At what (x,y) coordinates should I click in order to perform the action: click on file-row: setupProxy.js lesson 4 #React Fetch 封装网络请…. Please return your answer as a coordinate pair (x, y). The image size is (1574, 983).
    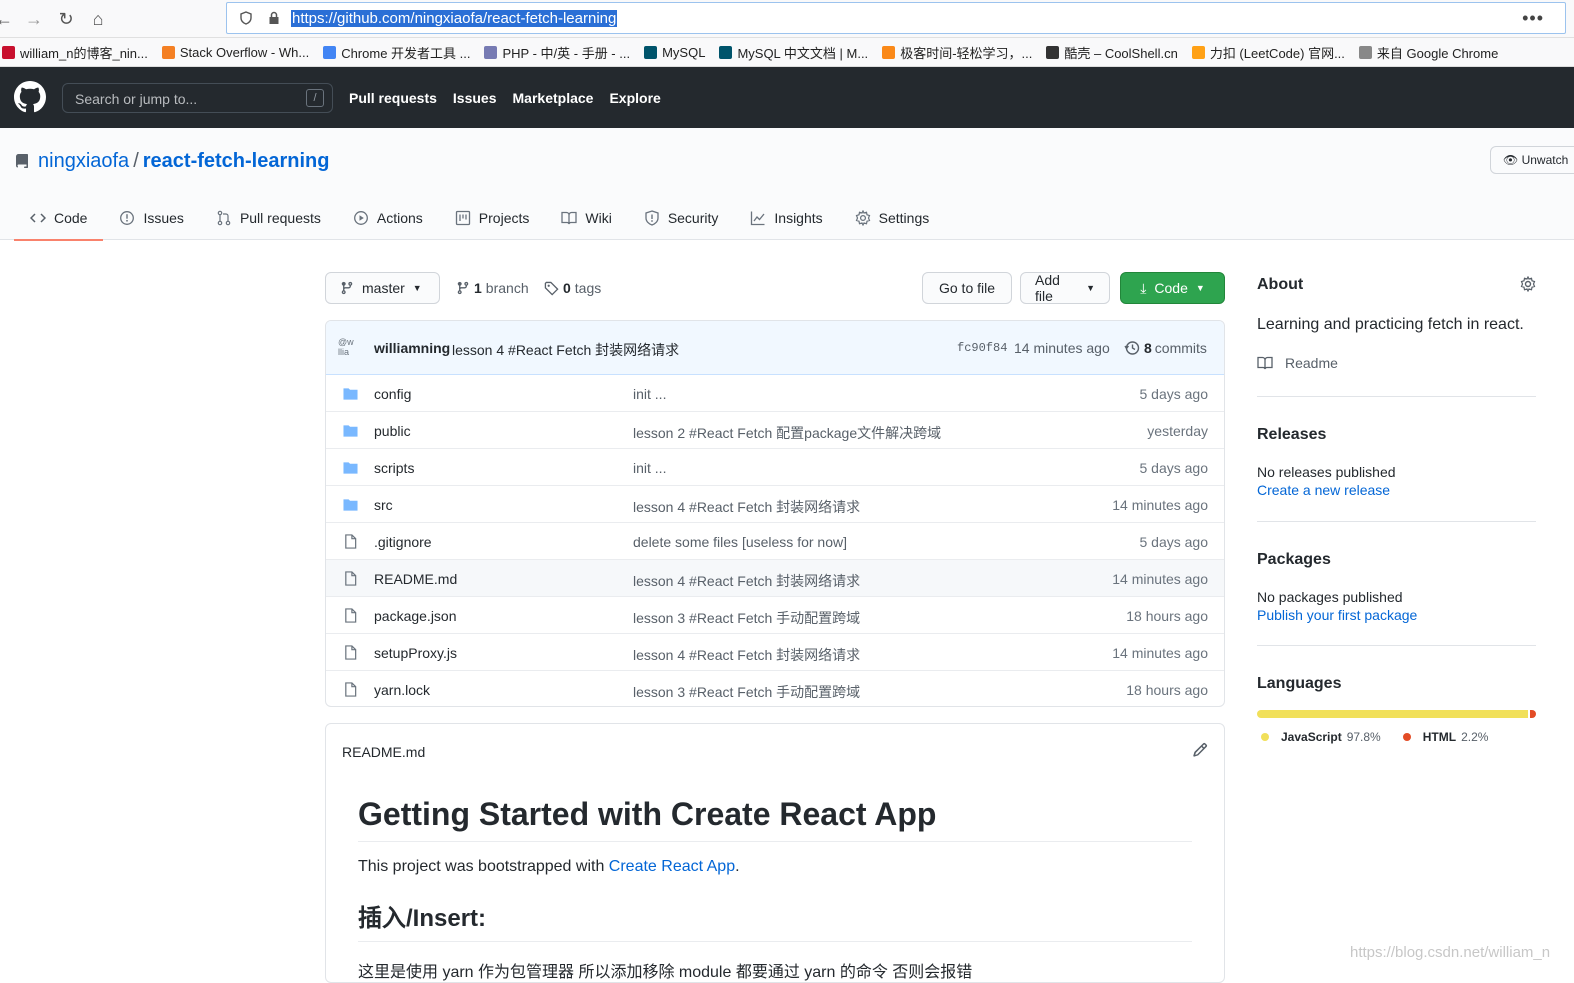
    Looking at the image, I should click on (775, 652).